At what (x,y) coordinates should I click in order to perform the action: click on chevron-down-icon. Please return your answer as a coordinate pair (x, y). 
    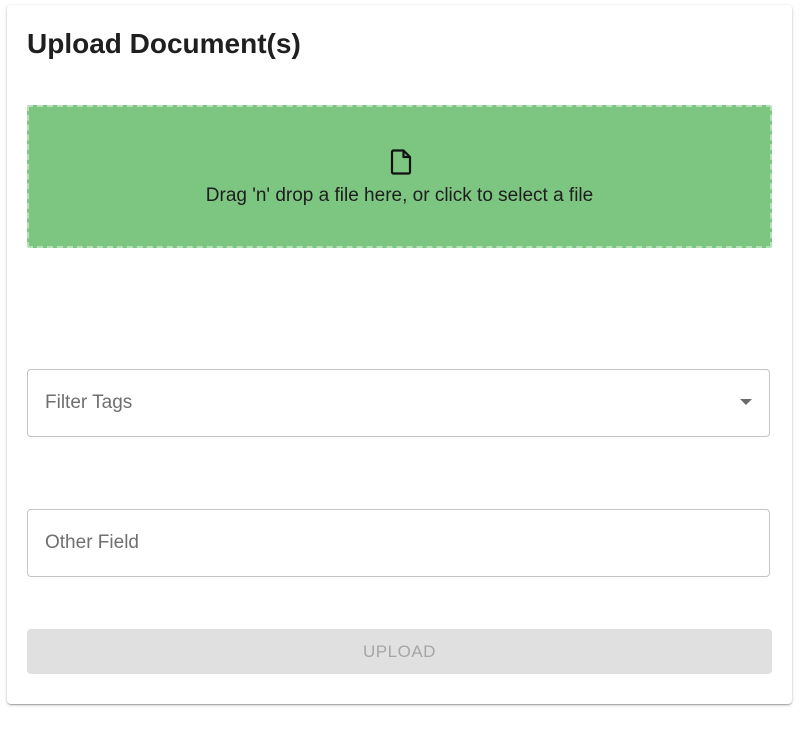
    Looking at the image, I should click on (746, 402).